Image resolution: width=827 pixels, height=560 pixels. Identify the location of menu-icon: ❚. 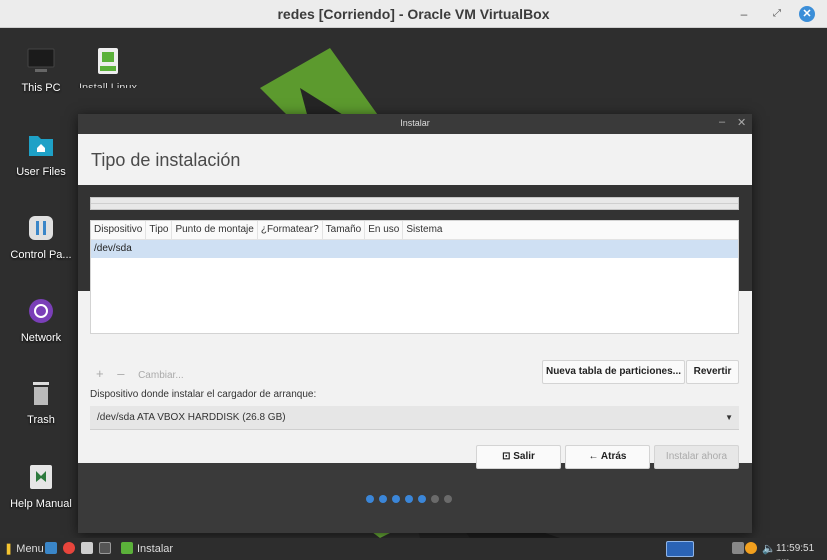
(9, 549).